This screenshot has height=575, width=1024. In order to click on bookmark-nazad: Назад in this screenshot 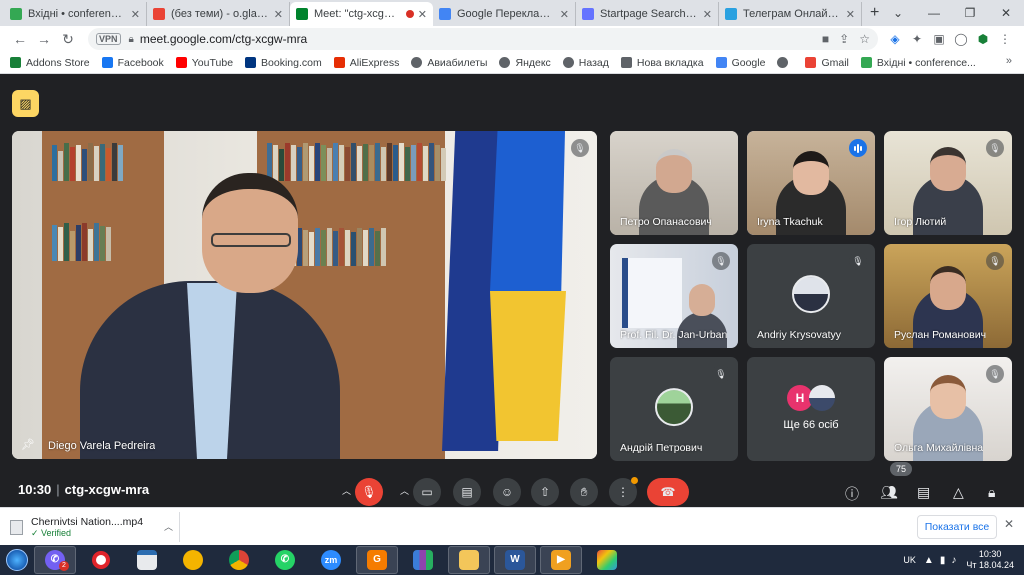, I will do `click(585, 63)`.